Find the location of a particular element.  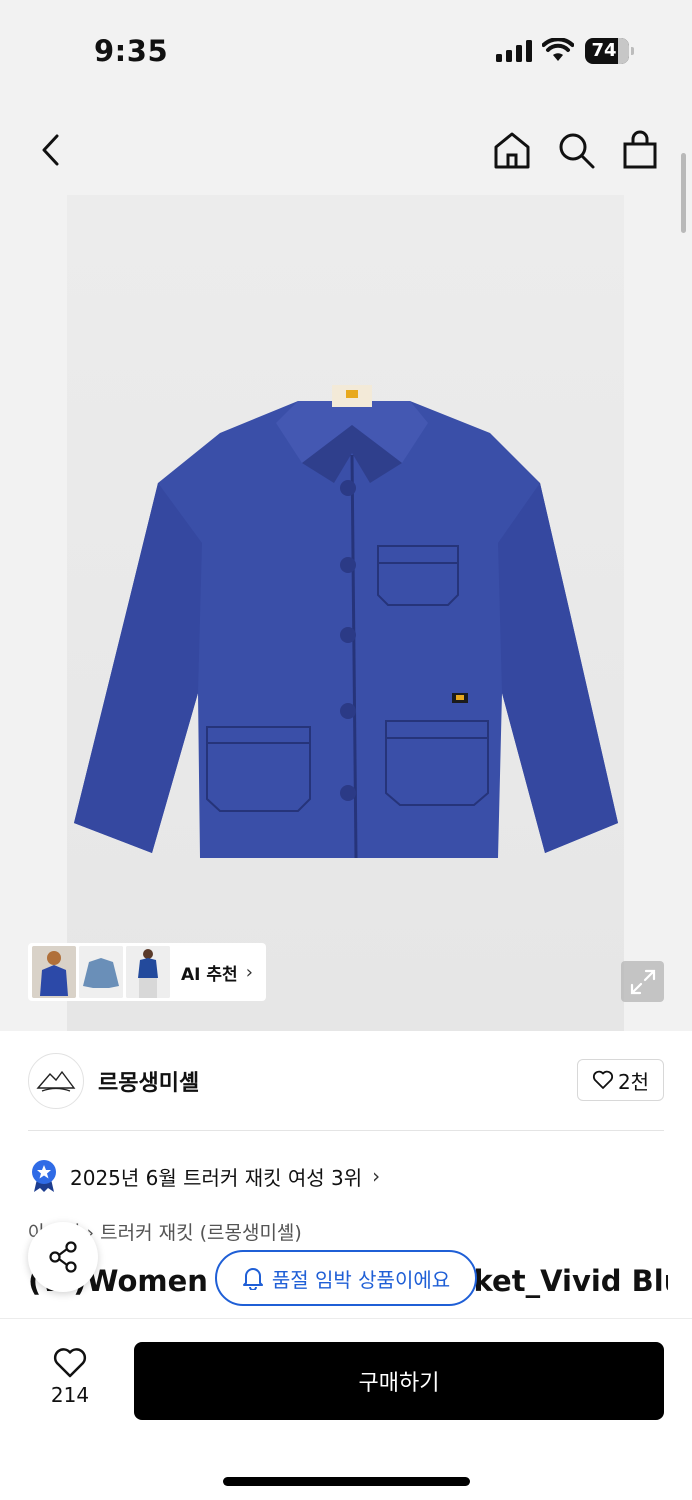

brand-like-count: 2천 is located at coordinates (633, 1081).